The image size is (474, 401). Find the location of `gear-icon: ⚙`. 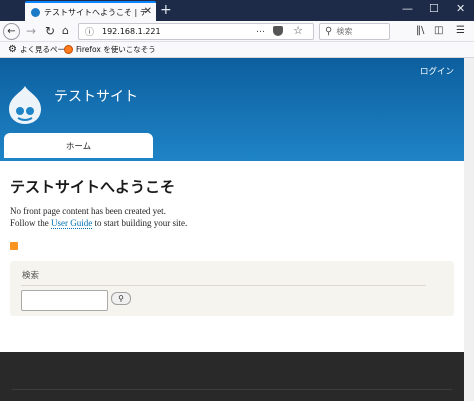

gear-icon: ⚙ is located at coordinates (12, 49).